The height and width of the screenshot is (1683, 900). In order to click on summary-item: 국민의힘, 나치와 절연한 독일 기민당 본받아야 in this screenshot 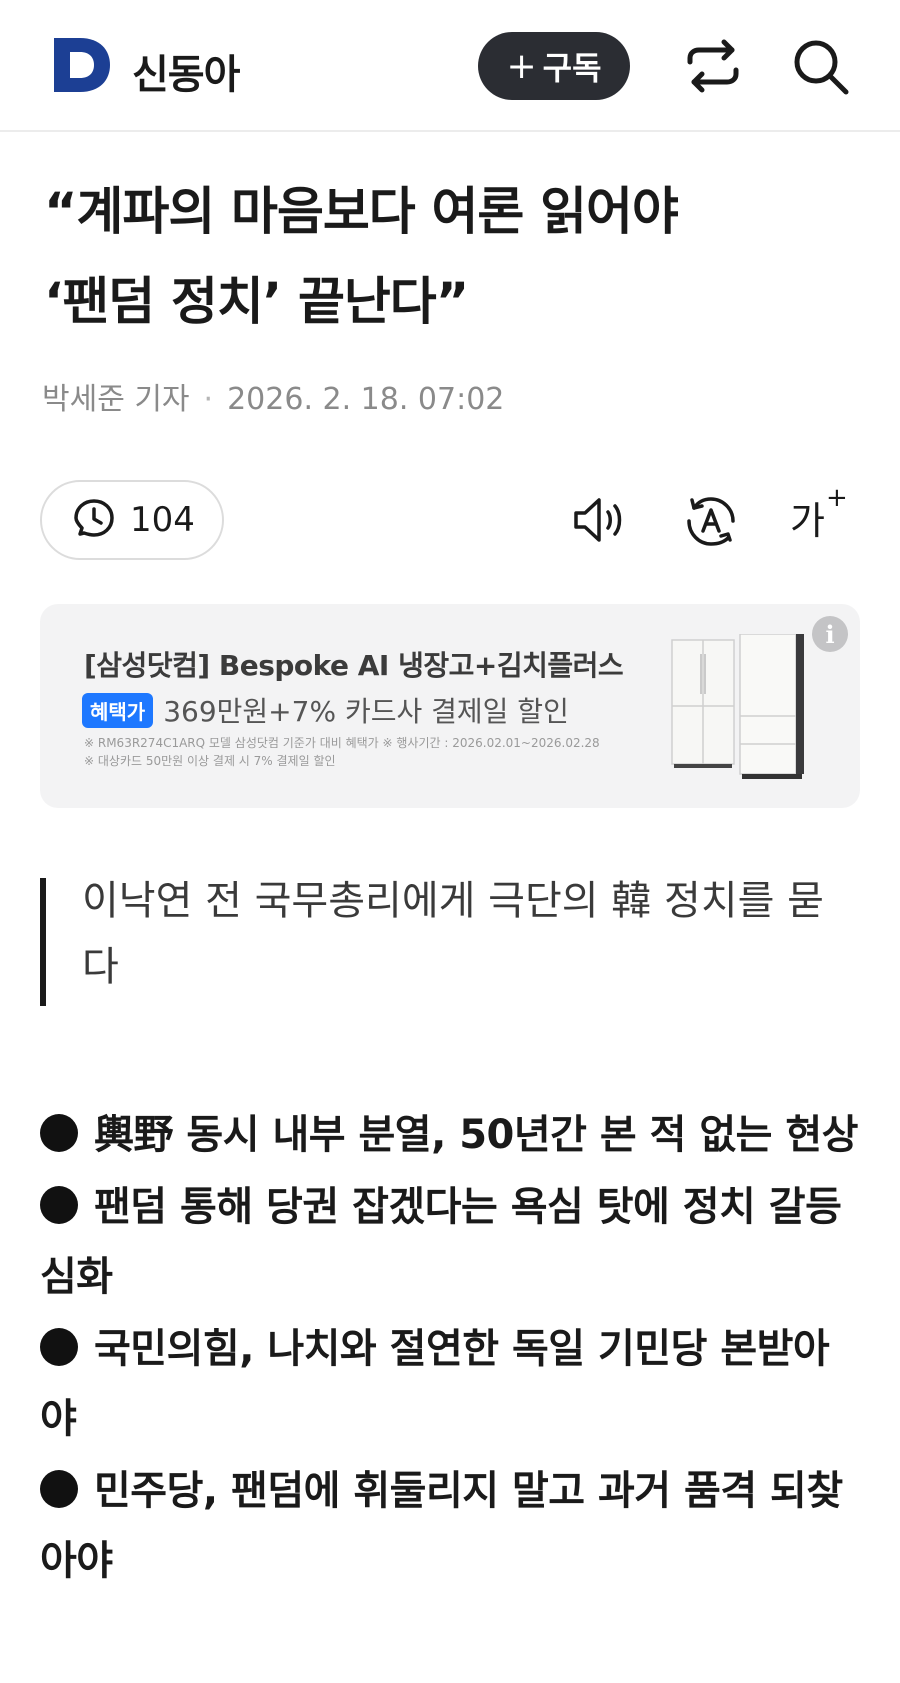, I will do `click(450, 1384)`.